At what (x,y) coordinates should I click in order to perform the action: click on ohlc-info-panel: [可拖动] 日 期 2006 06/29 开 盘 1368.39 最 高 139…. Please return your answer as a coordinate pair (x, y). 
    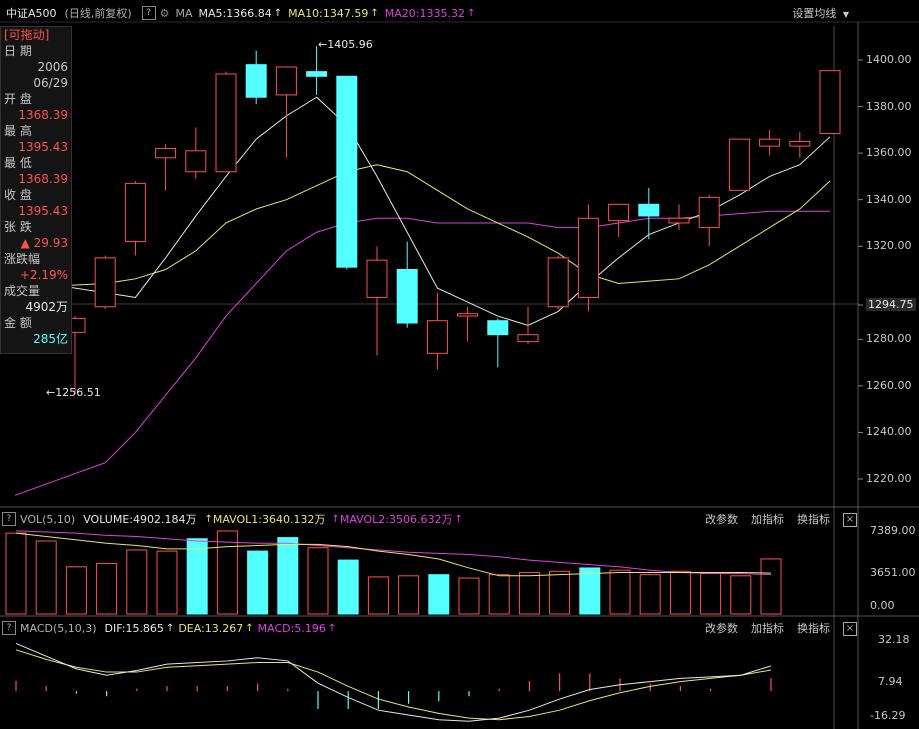
    Looking at the image, I should click on (36, 190).